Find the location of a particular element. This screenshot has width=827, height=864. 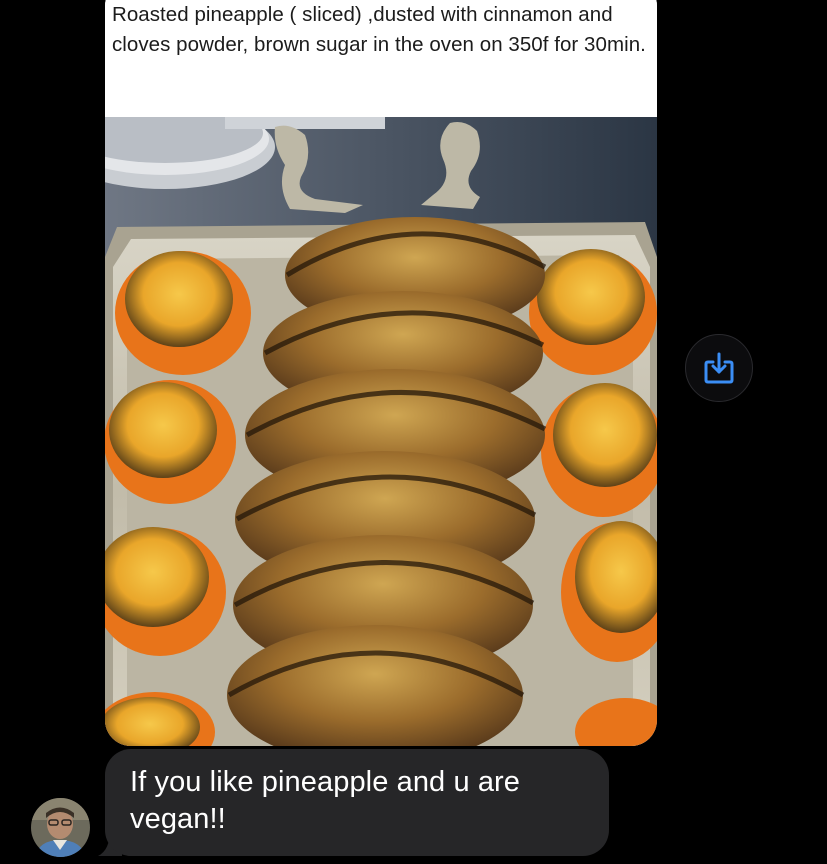

share-button is located at coordinates (719, 368).